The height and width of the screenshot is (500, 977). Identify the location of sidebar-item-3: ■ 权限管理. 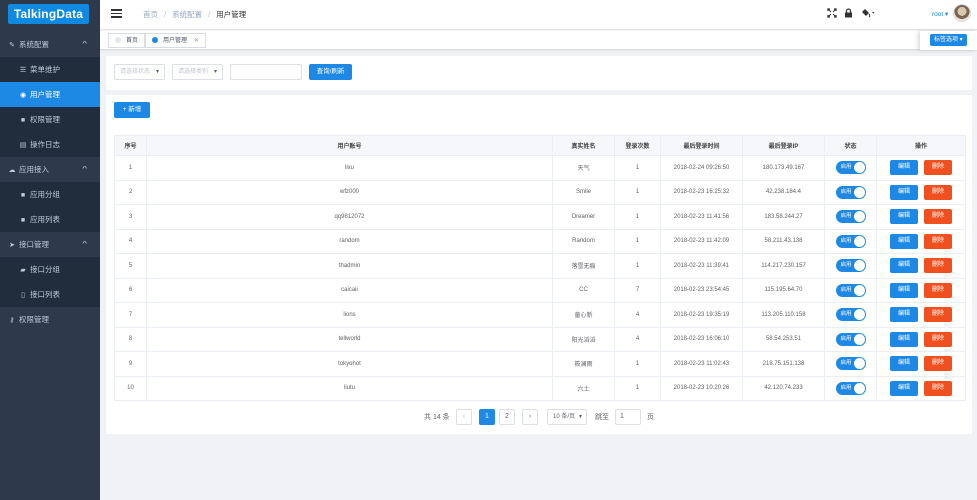
(50, 119).